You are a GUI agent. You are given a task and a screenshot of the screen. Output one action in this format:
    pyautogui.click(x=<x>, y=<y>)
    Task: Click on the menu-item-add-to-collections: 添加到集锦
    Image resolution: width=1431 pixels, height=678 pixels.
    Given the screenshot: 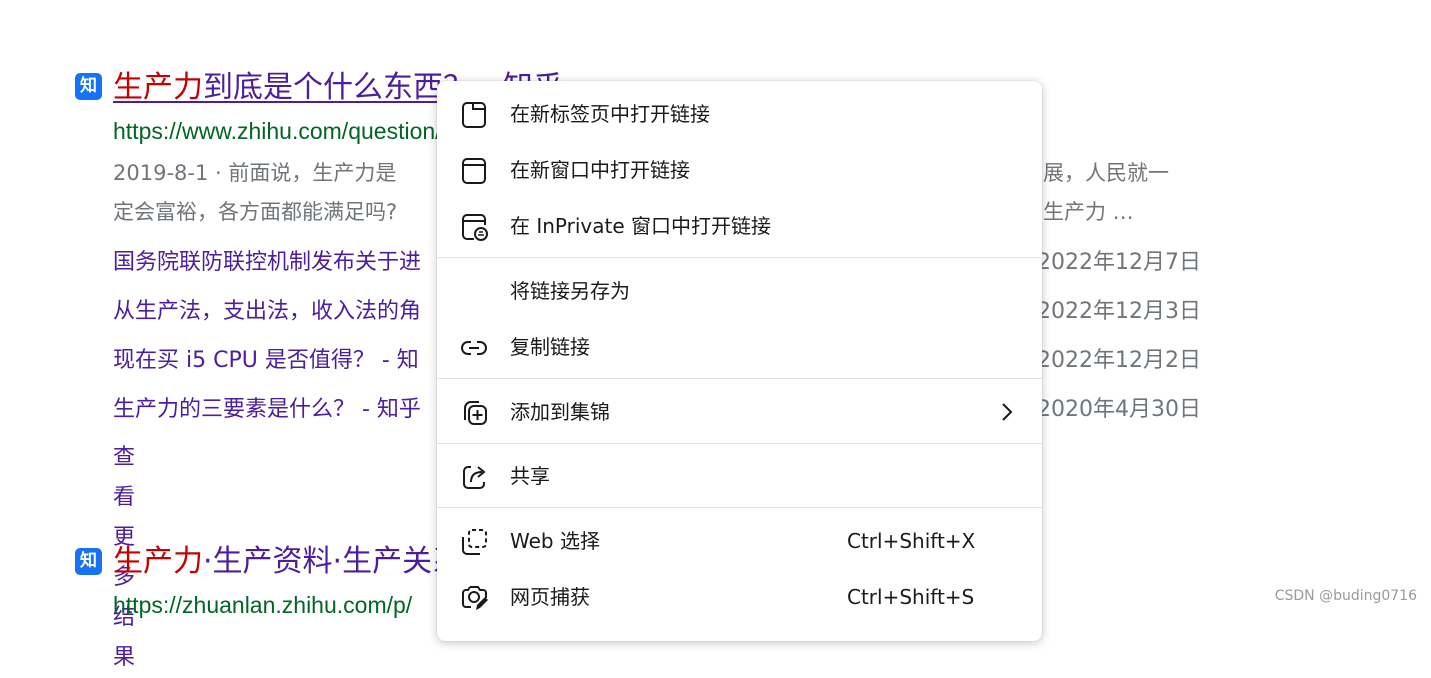 What is the action you would take?
    pyautogui.click(x=739, y=412)
    